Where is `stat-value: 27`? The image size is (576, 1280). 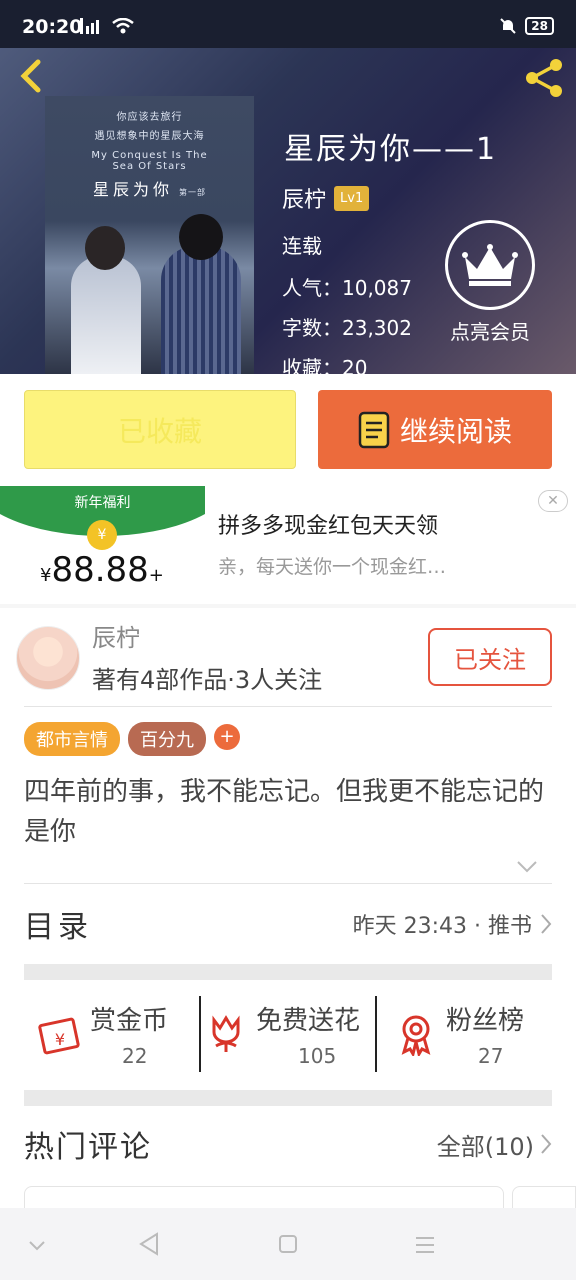
stat-value: 27 is located at coordinates (491, 1056).